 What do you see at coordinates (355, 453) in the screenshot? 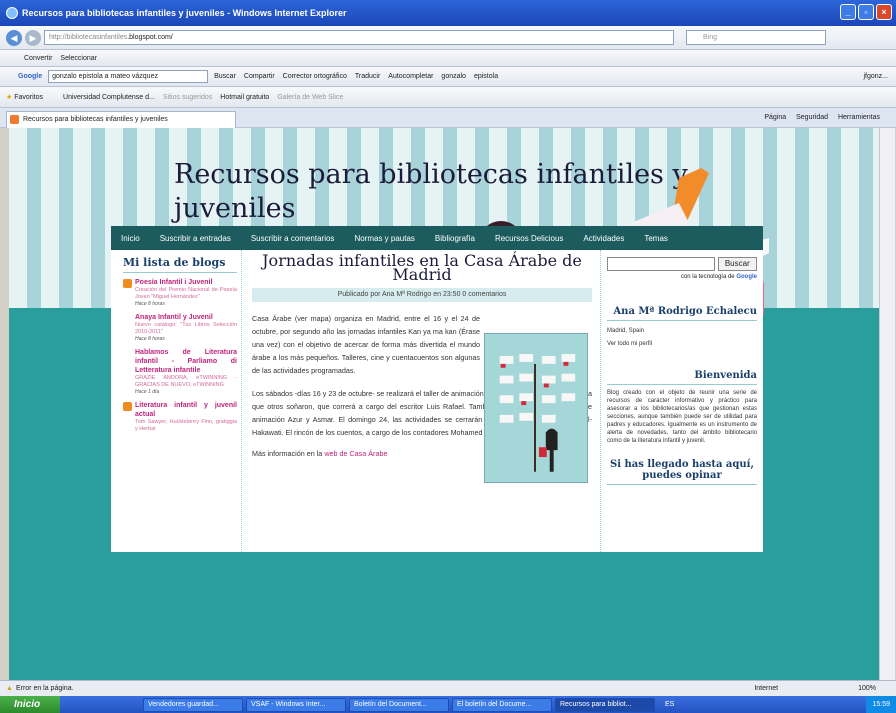
I see `casa-arabe-link: web de Casa Árabe` at bounding box center [355, 453].